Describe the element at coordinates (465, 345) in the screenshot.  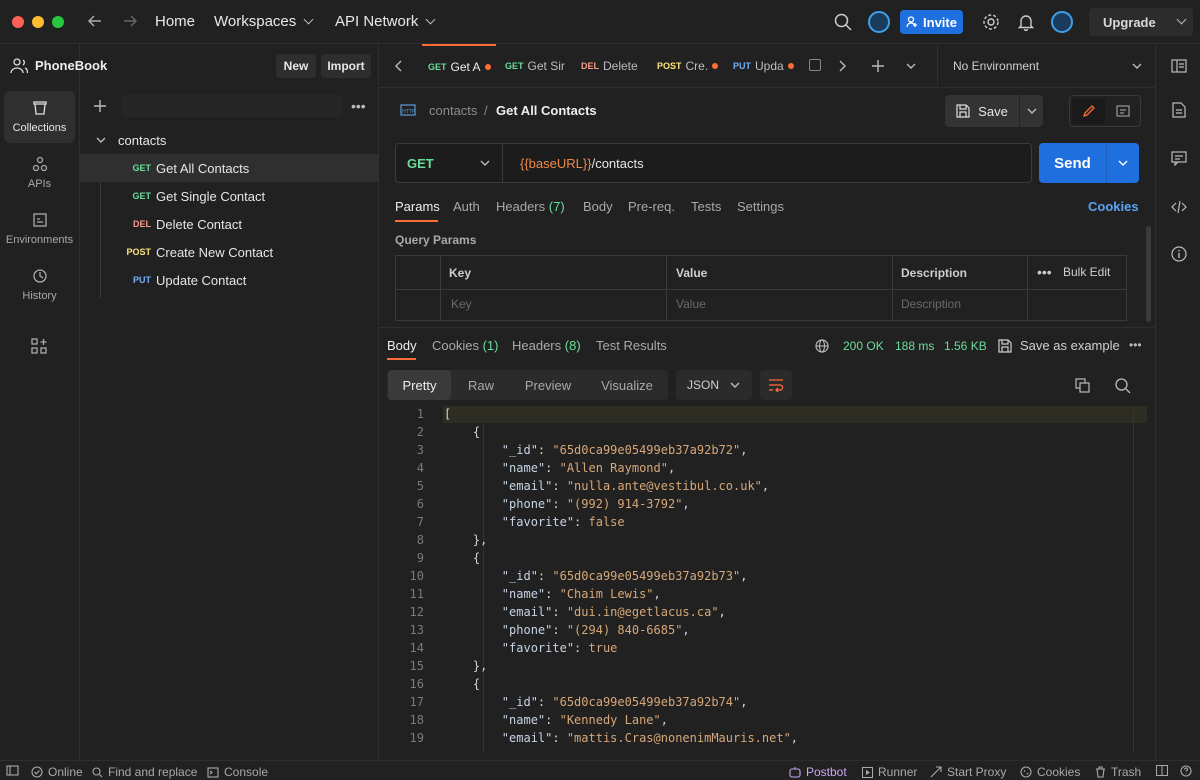
I see `response-tab-cookies: Cookies (1)` at that location.